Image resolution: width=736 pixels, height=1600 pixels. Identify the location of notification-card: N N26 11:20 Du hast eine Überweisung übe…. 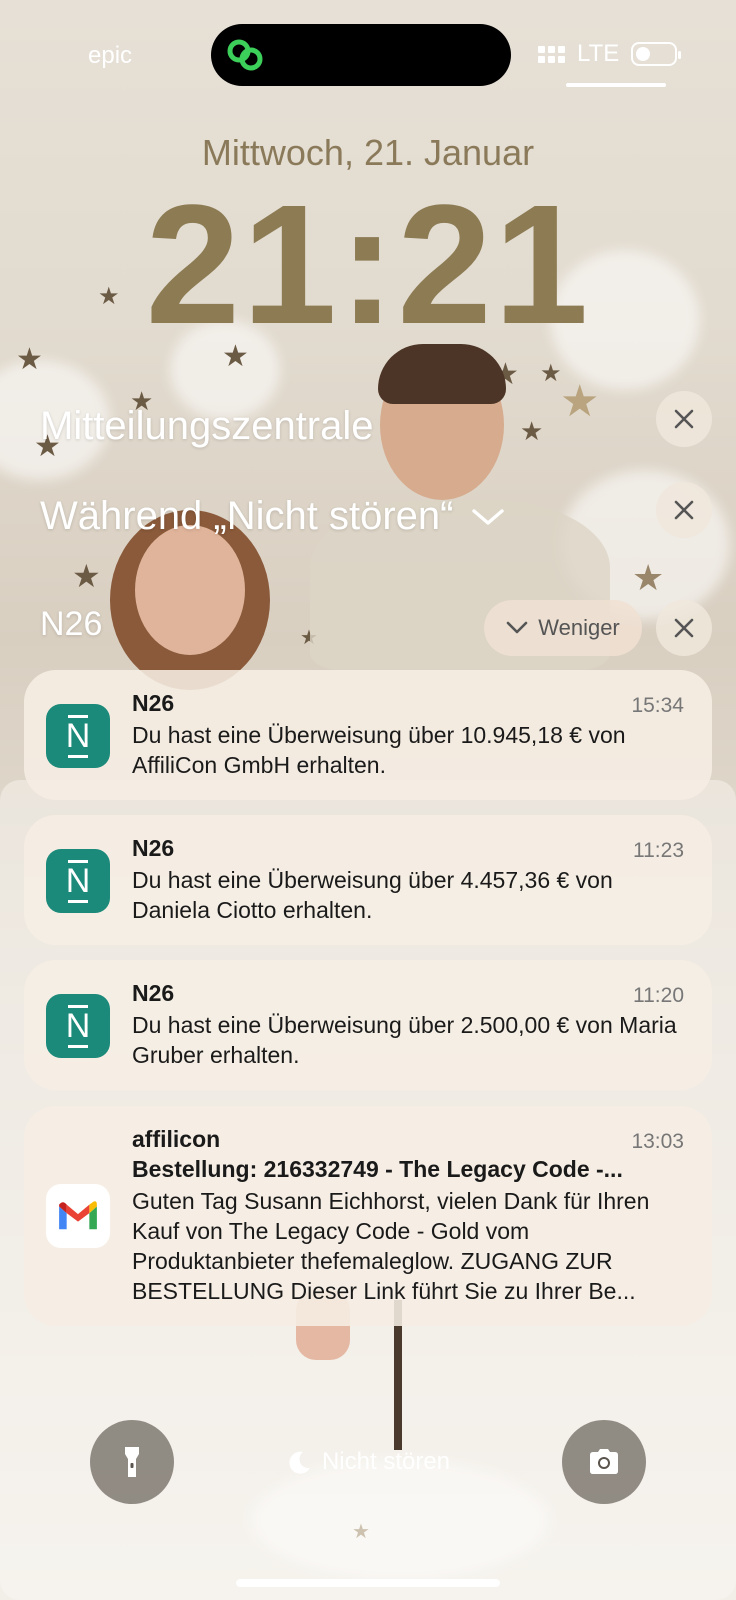
(368, 1025).